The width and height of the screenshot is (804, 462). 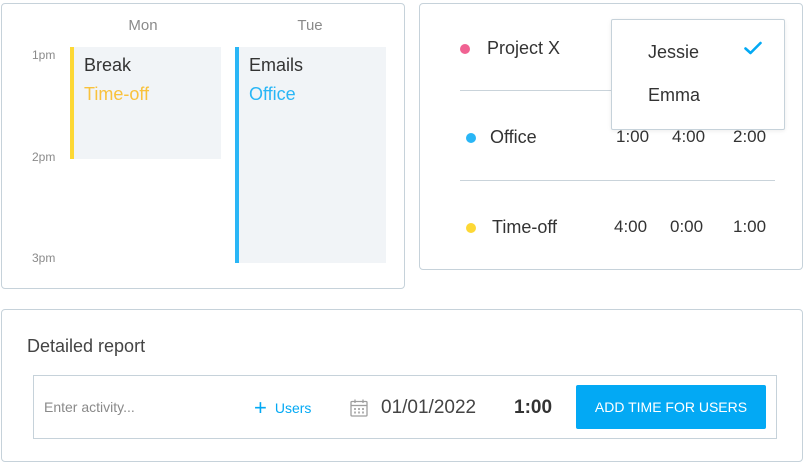 What do you see at coordinates (674, 95) in the screenshot?
I see `dropdown-option-emma: Emma` at bounding box center [674, 95].